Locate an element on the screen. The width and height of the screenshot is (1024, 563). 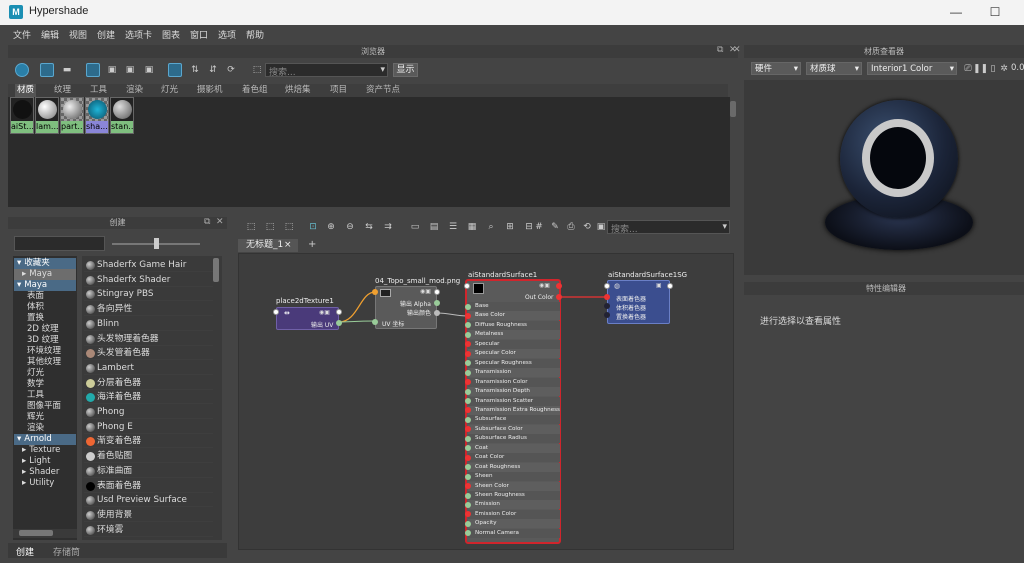
surface-attribute-row: Sheen is located at coordinates (512, 477).